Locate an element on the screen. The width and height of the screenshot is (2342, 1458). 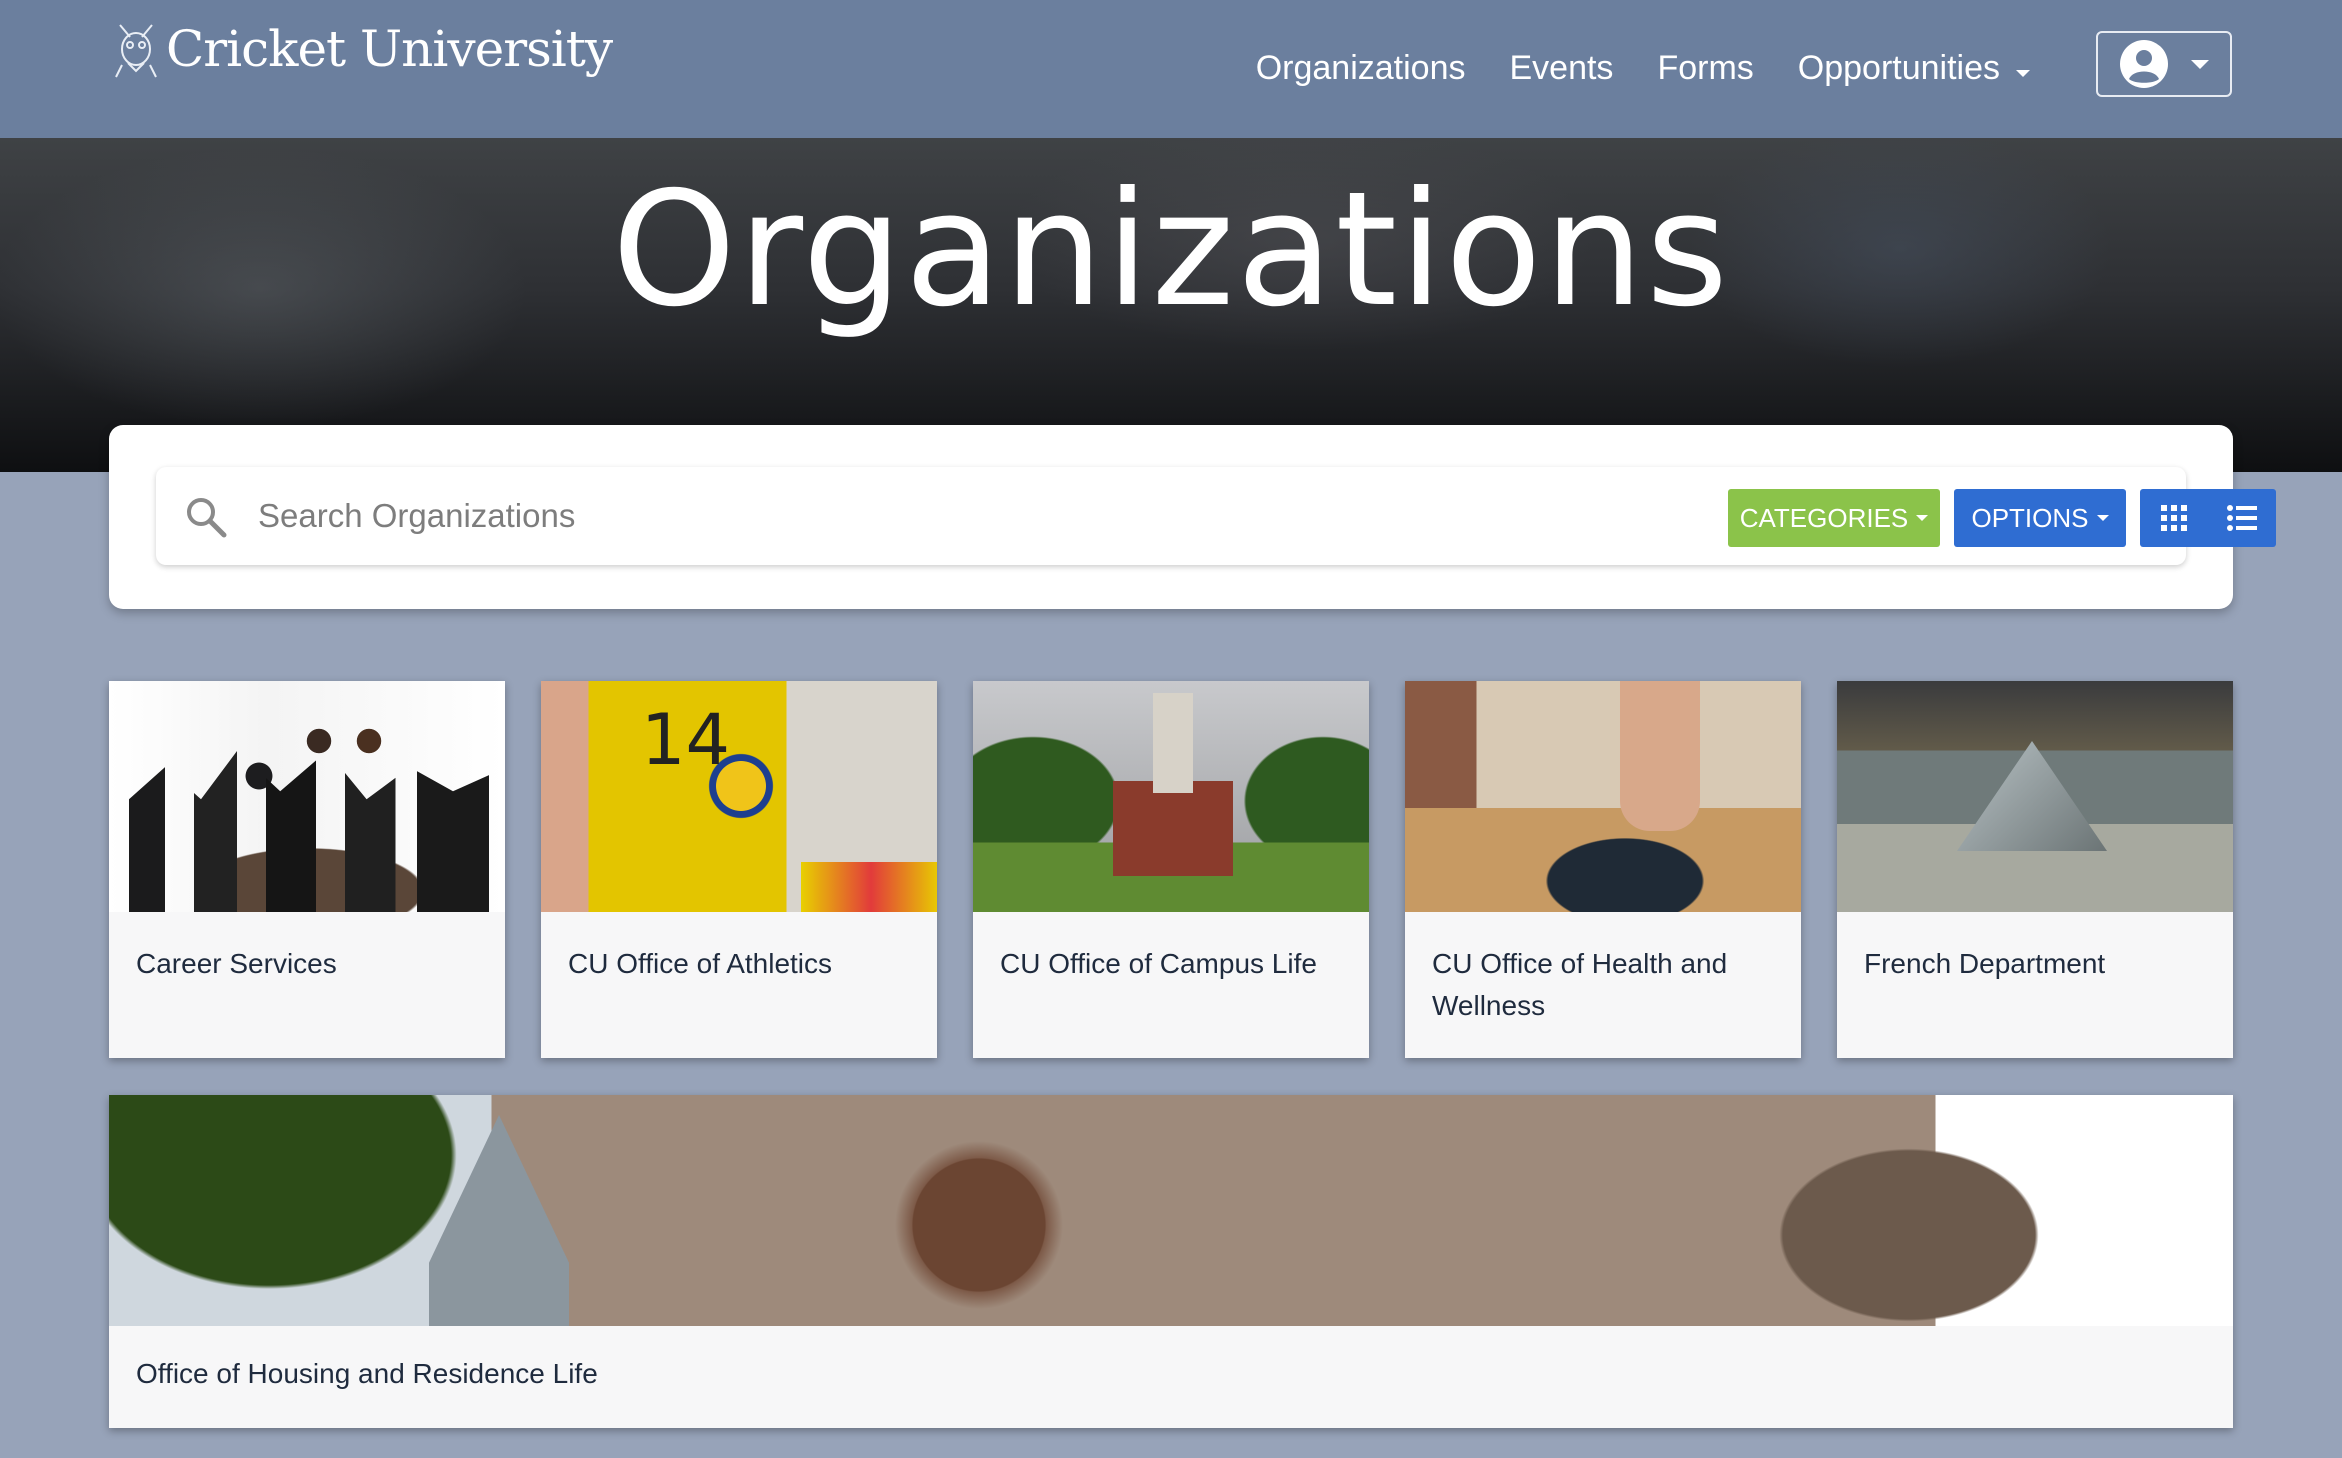
nav-events: Events is located at coordinates (1561, 68).